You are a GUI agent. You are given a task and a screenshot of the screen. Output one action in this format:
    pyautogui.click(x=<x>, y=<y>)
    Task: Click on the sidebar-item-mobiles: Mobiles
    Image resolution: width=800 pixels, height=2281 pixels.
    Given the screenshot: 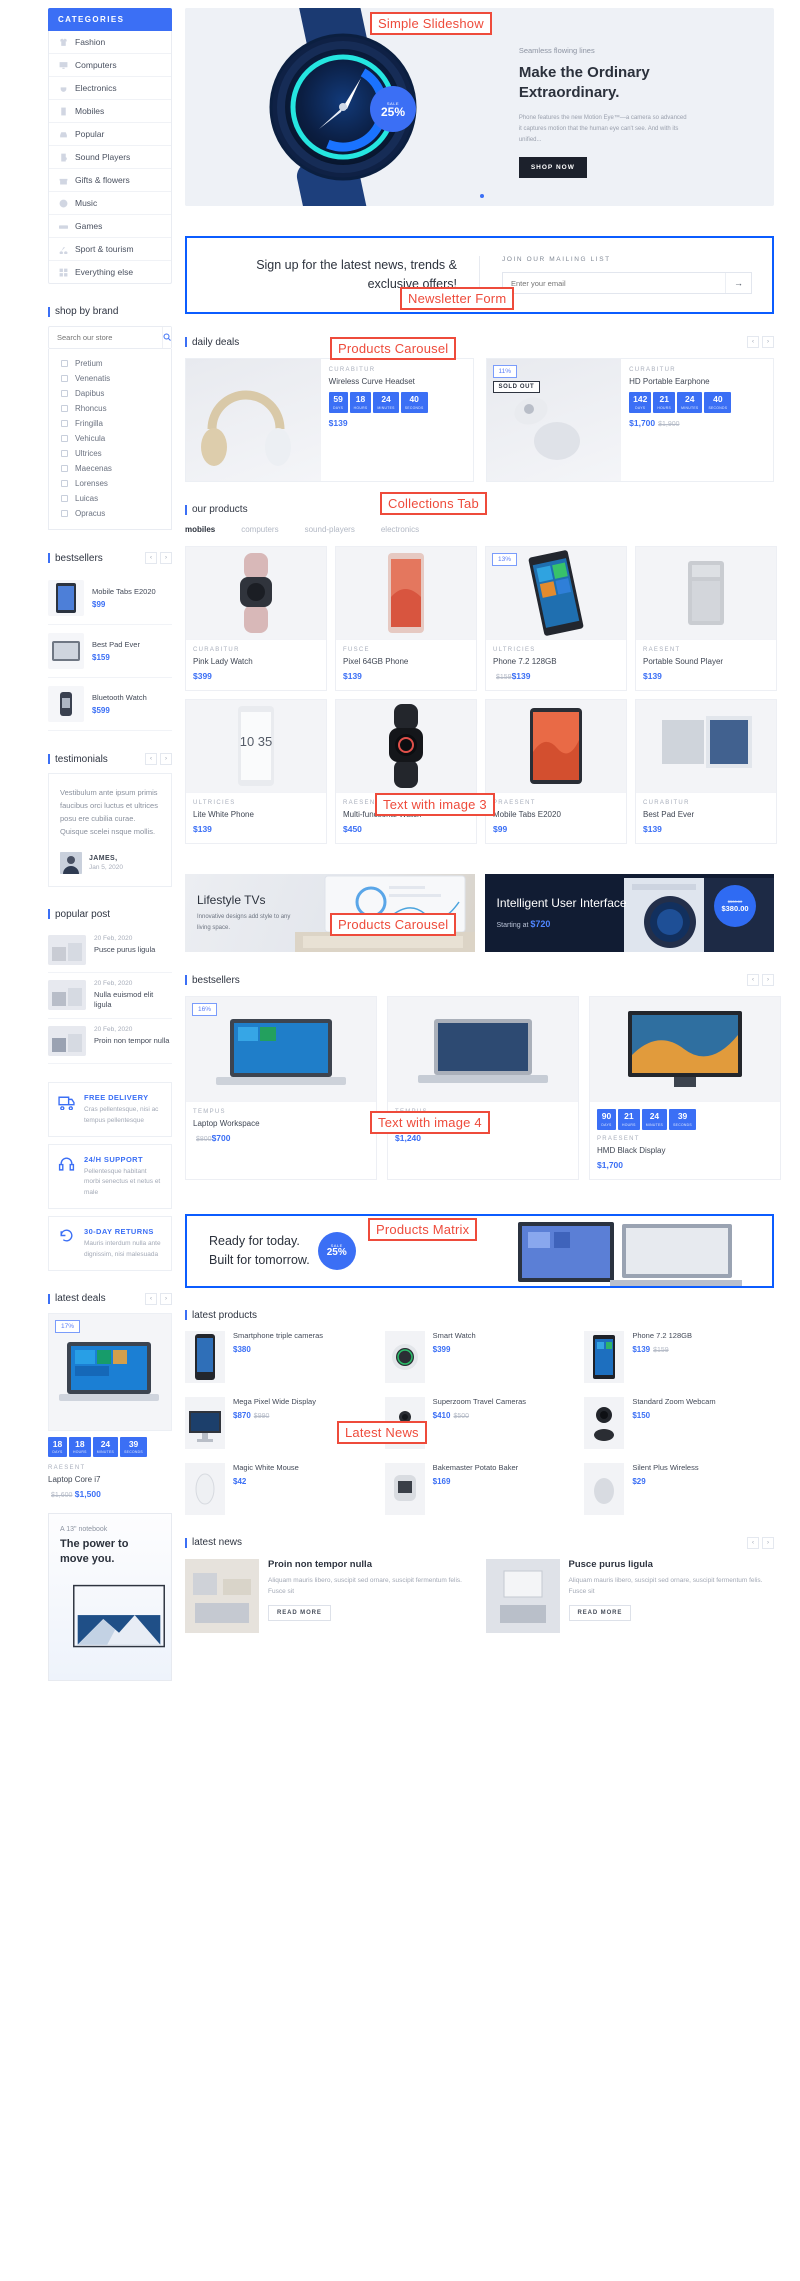 What is the action you would take?
    pyautogui.click(x=110, y=111)
    